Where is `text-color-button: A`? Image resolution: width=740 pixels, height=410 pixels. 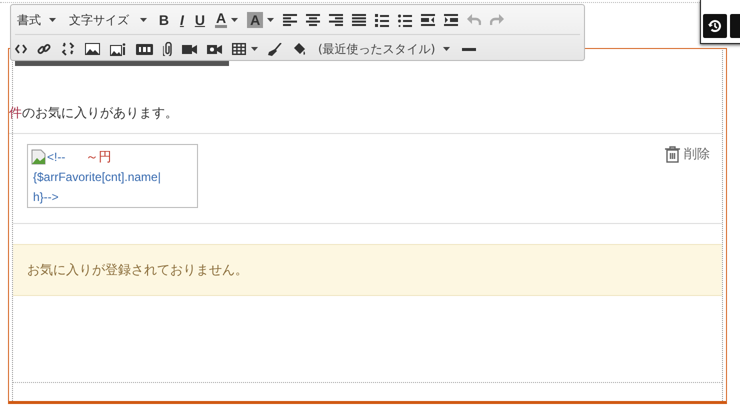
text-color-button: A is located at coordinates (221, 20).